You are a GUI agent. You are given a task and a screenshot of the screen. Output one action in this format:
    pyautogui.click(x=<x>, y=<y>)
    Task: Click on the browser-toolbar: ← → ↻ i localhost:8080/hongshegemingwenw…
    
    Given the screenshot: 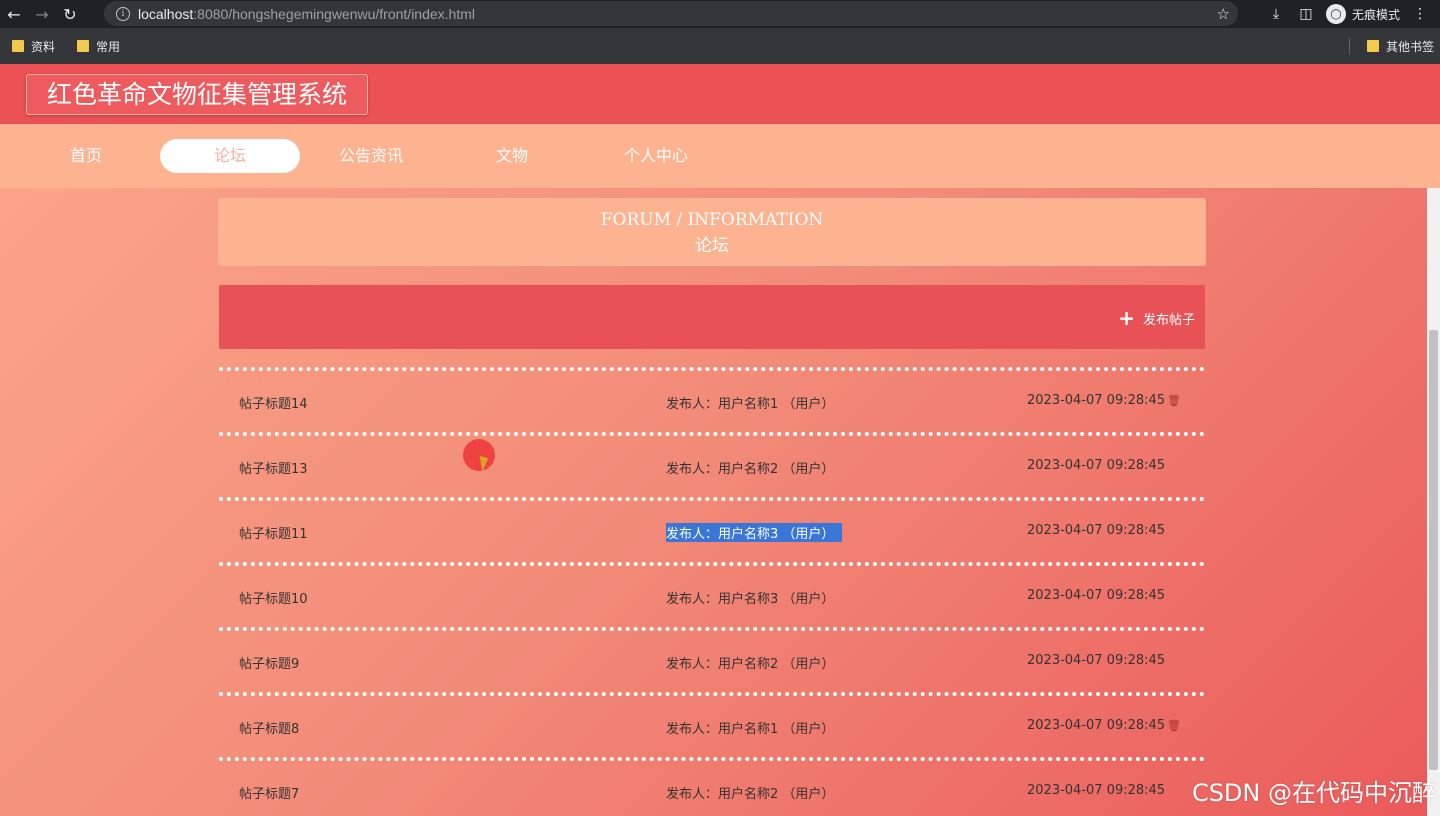 What is the action you would take?
    pyautogui.click(x=720, y=14)
    